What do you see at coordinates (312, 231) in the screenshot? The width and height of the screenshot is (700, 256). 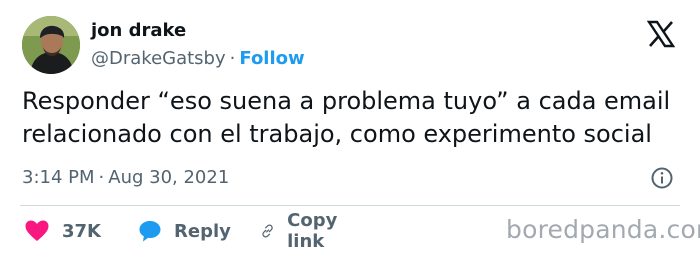 I see `copy-link-label: Copy link` at bounding box center [312, 231].